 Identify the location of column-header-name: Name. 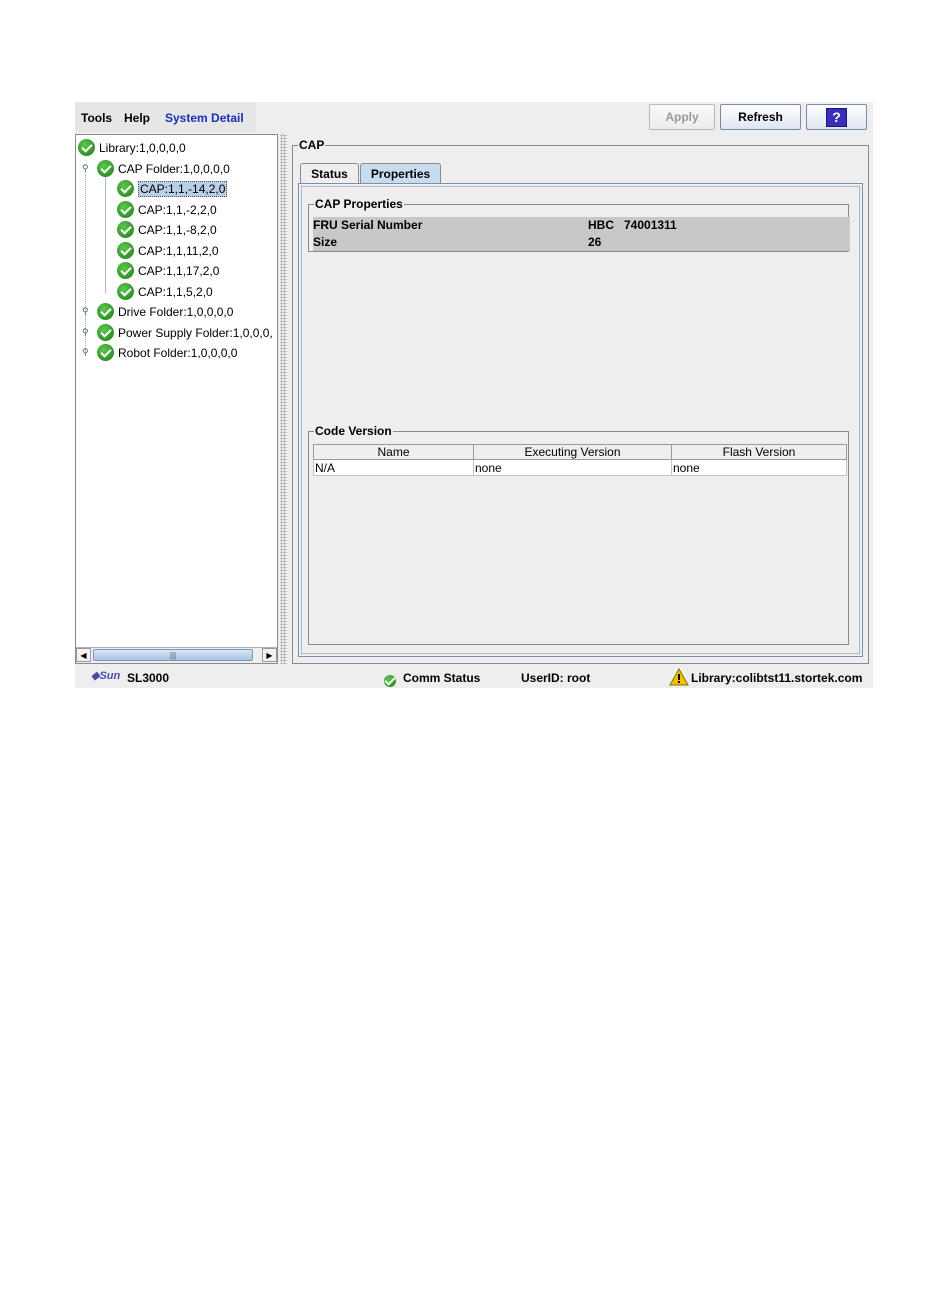
(393, 452).